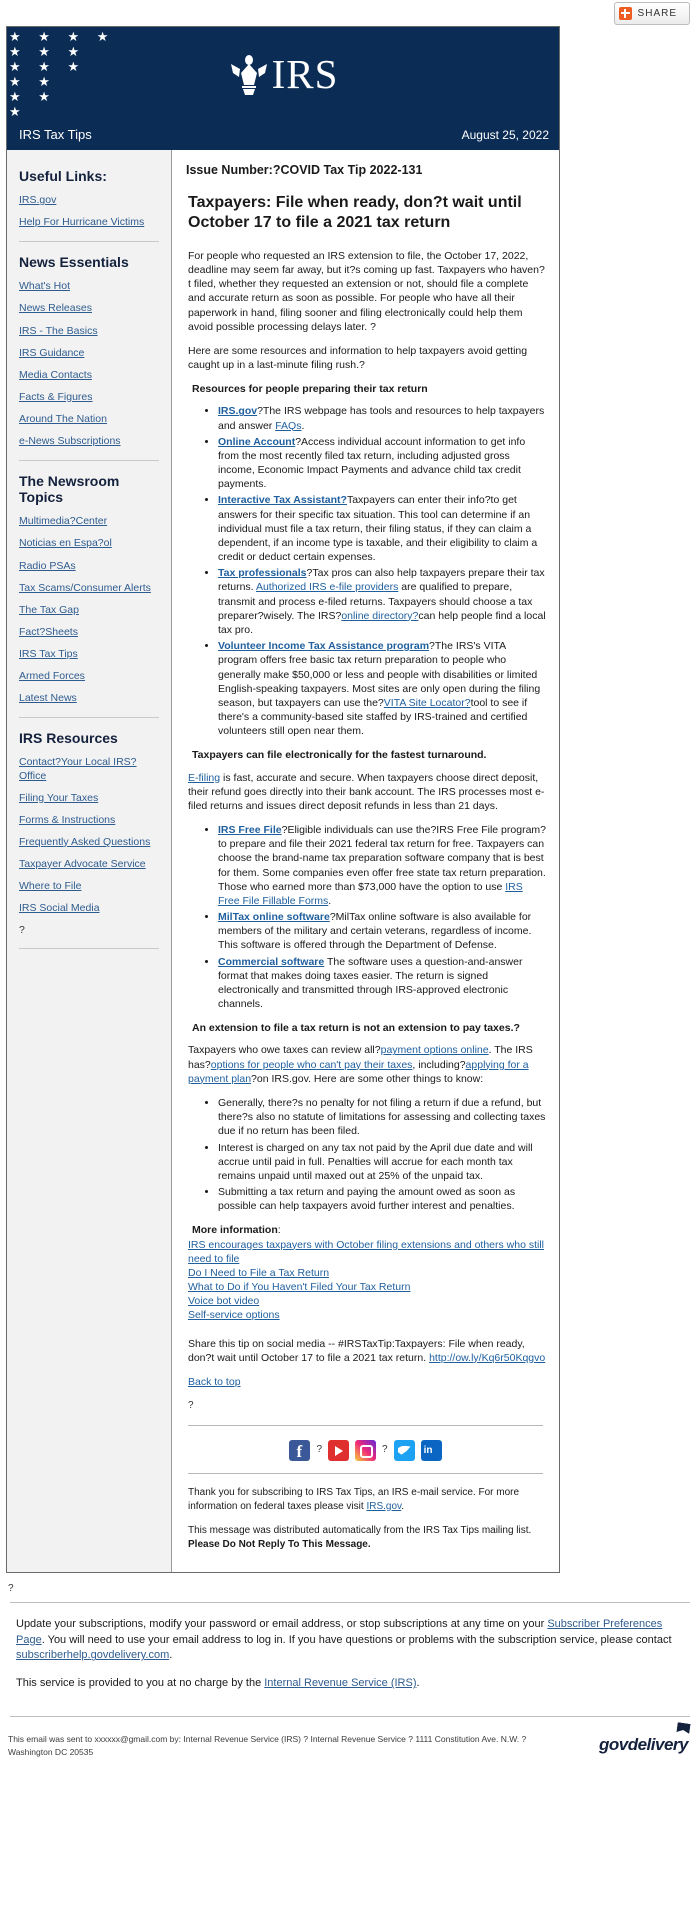 Image resolution: width=700 pixels, height=1924 pixels. Describe the element at coordinates (91, 820) in the screenshot. I see `sidebar-link-forms-instructions: Forms & Instructions` at that location.